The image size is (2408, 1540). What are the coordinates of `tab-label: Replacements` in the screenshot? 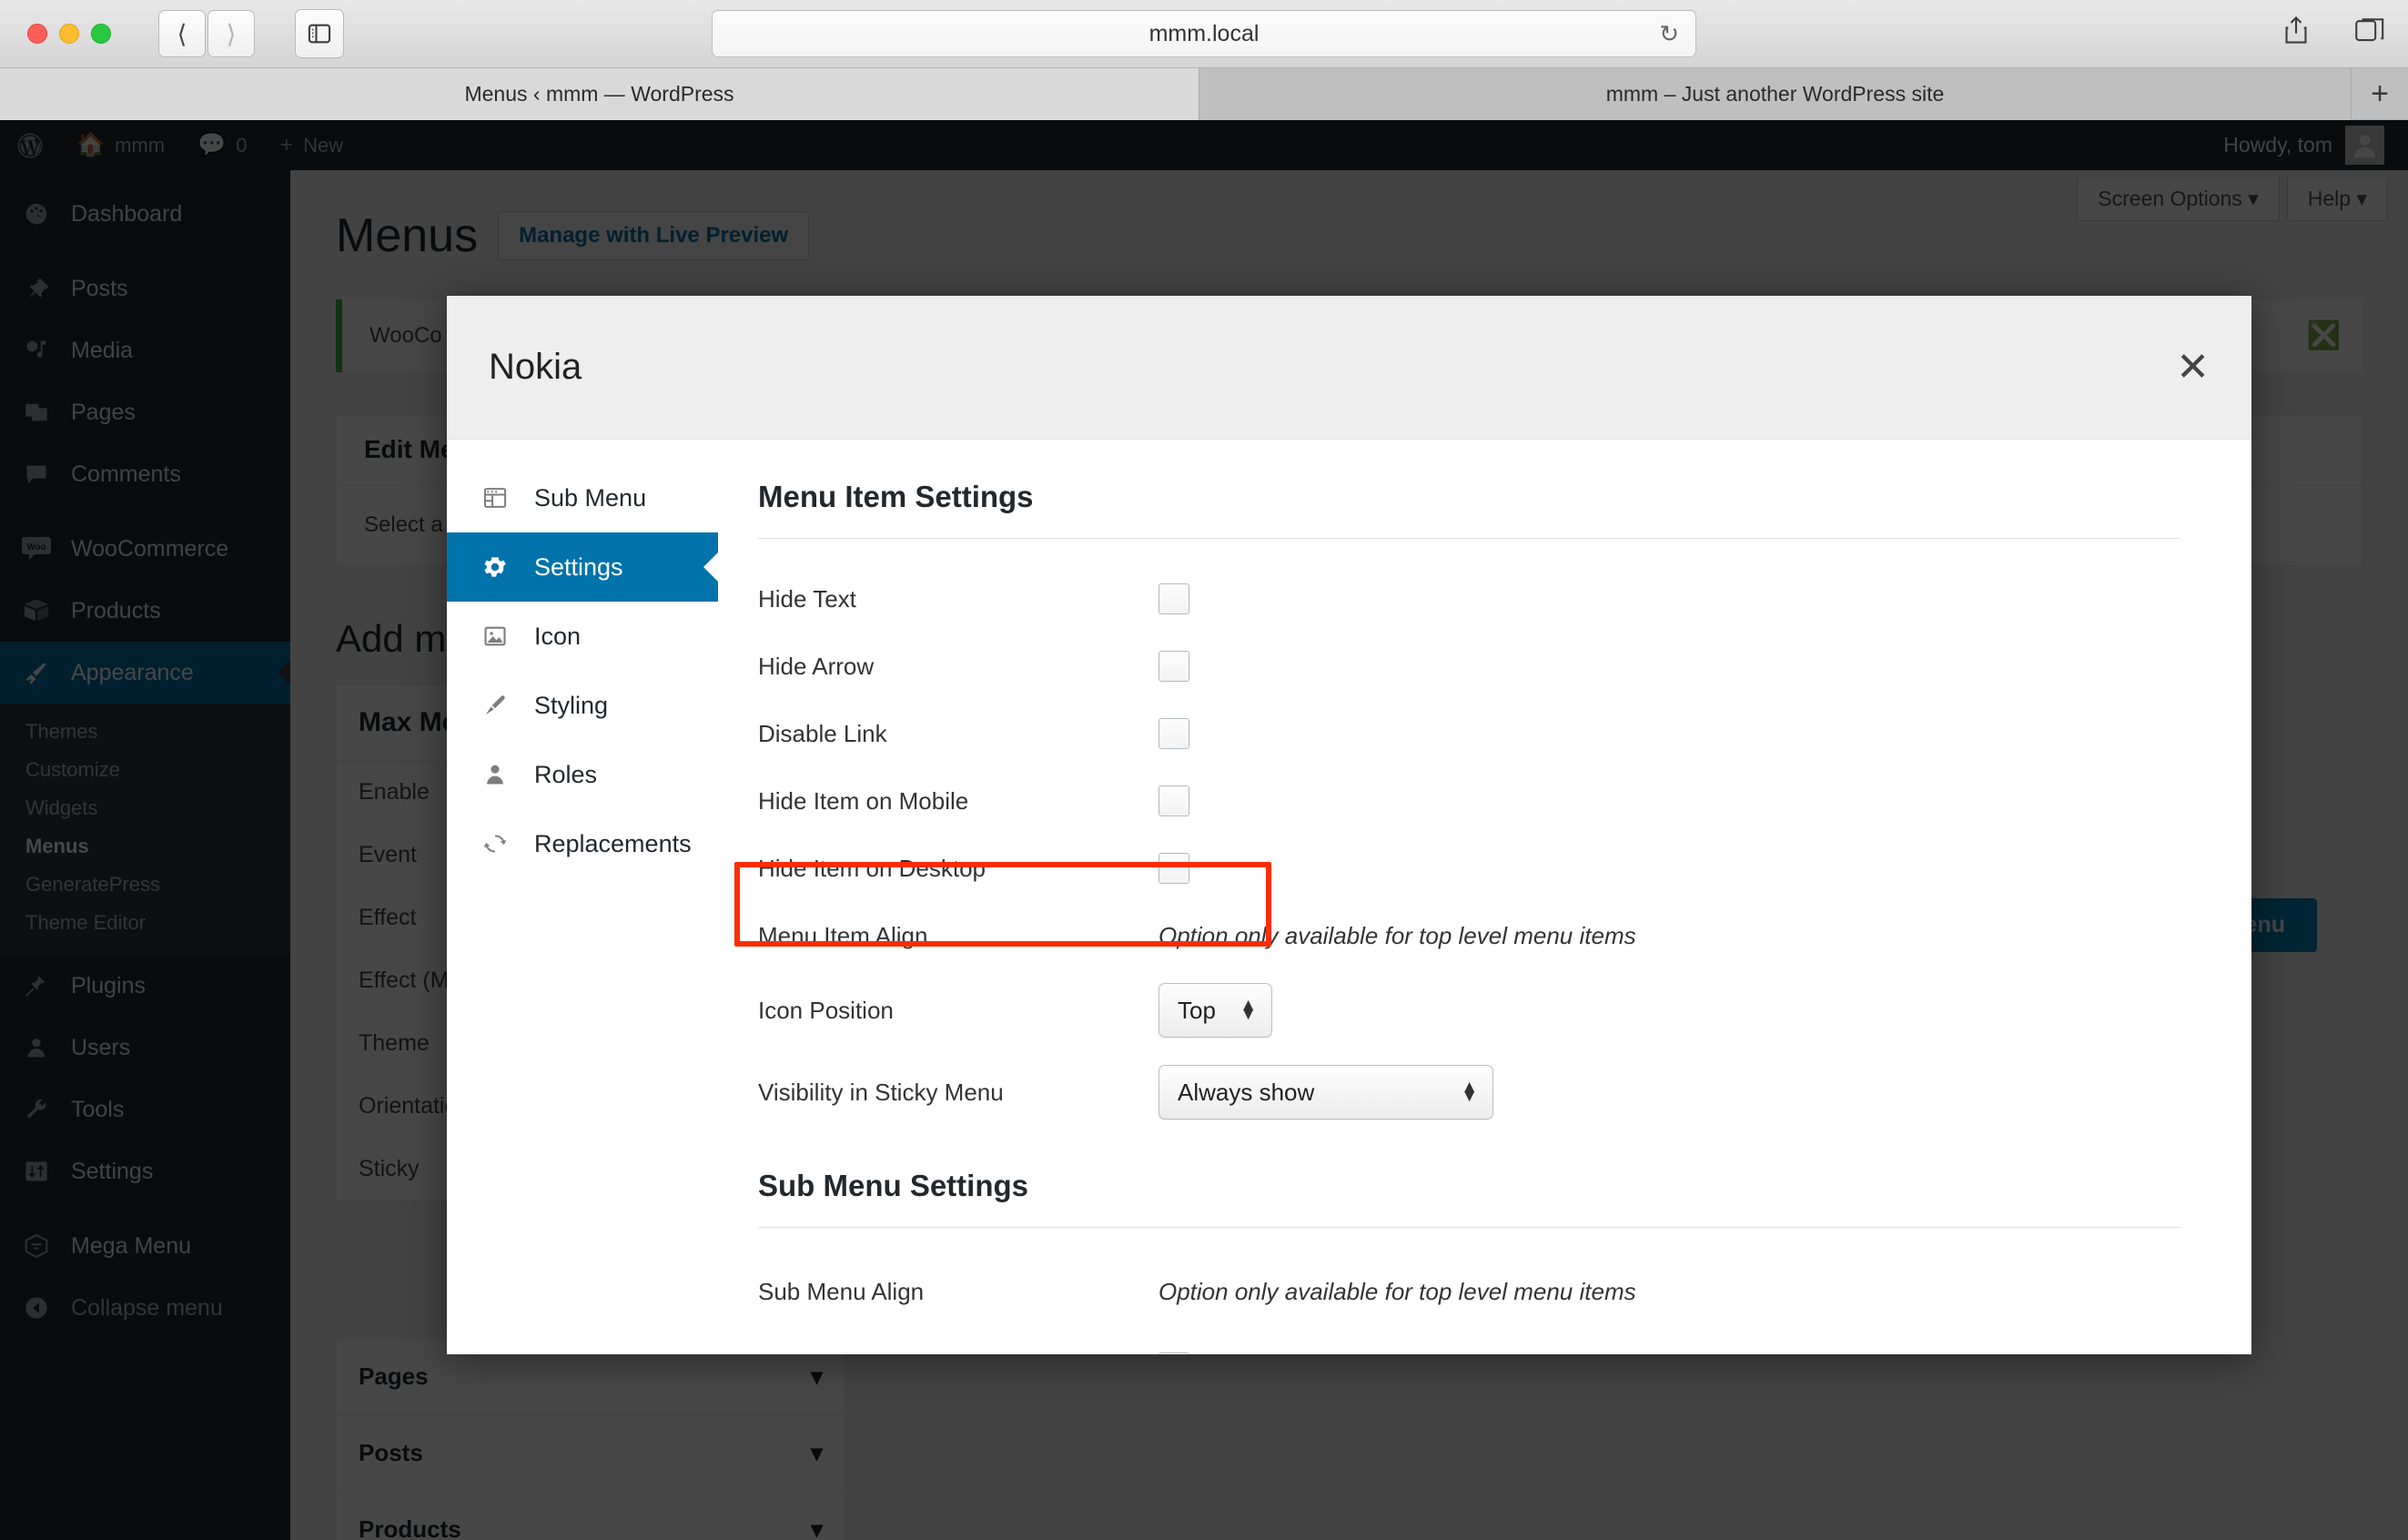 It's located at (613, 843).